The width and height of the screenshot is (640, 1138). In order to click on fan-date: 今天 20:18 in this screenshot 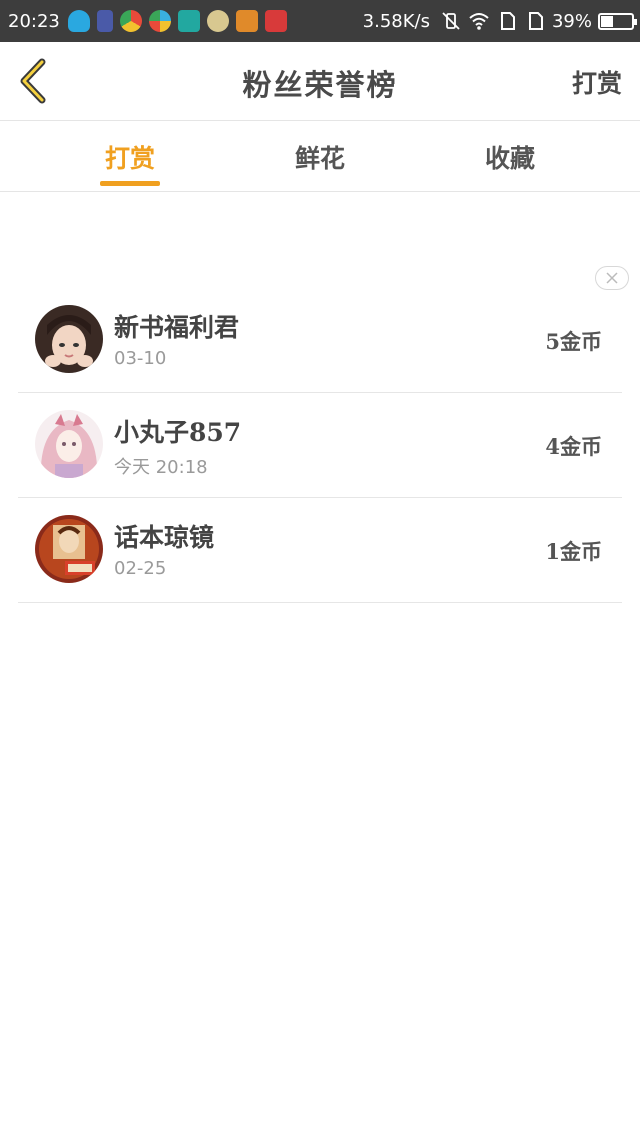, I will do `click(161, 467)`.